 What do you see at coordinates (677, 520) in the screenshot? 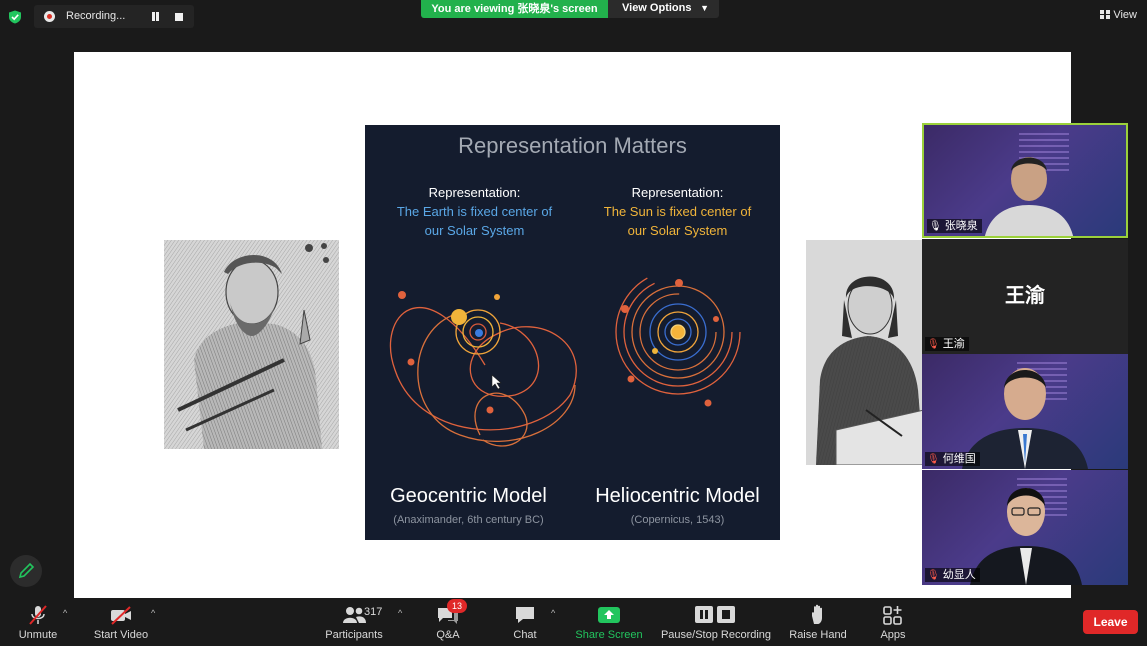
I see `heliocentric-model-caption: (Copernicus, 1543)` at bounding box center [677, 520].